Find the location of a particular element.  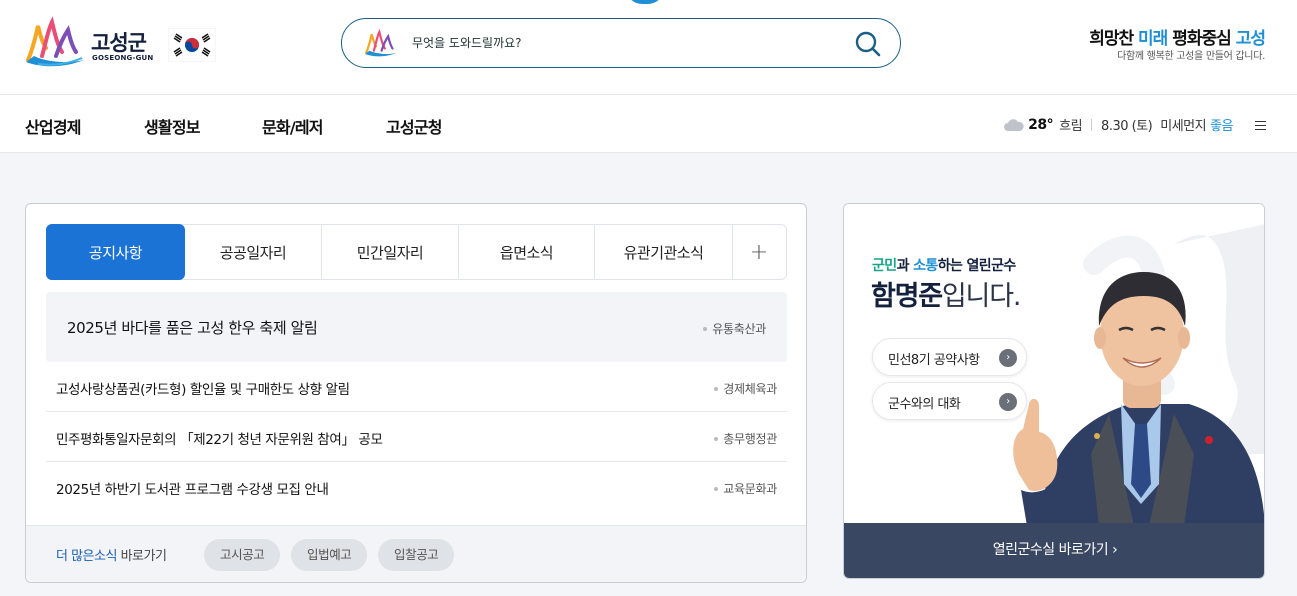

more-news-link: 더 많은소식 바로가기 is located at coordinates (111, 554).